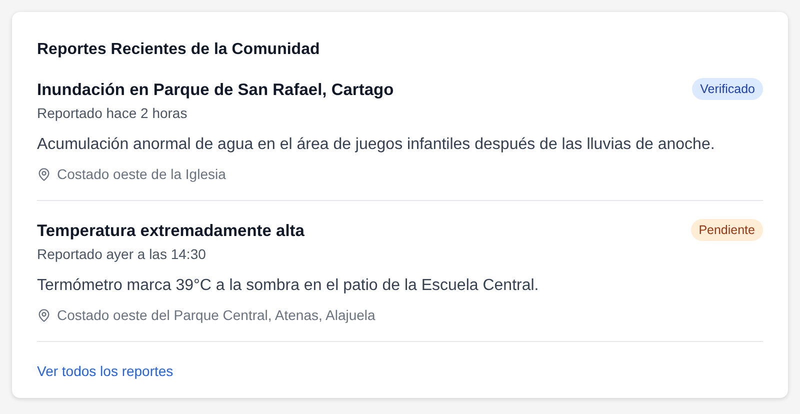 This screenshot has width=800, height=414. I want to click on report-time: Reportado ayer a las 14:30, so click(122, 254).